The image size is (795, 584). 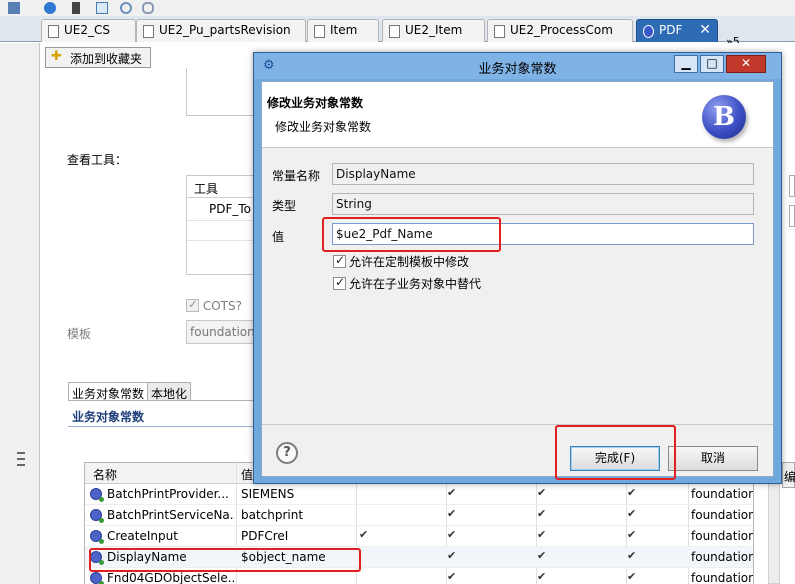 I want to click on name-field: DisplayName, so click(x=543, y=174).